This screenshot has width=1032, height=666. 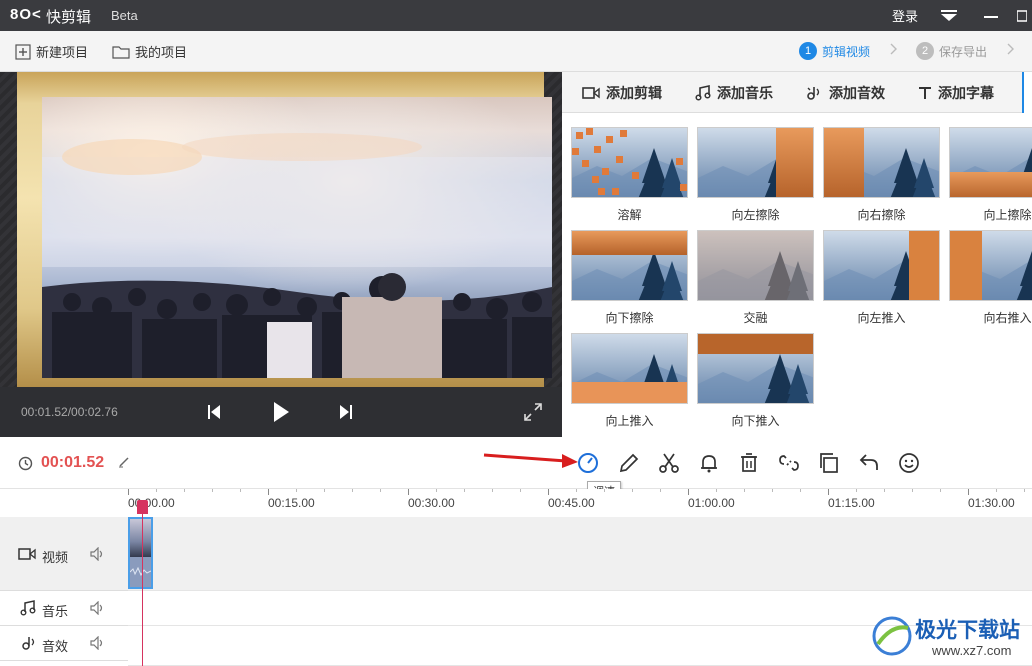 What do you see at coordinates (925, 51) in the screenshot?
I see `step-number: 2` at bounding box center [925, 51].